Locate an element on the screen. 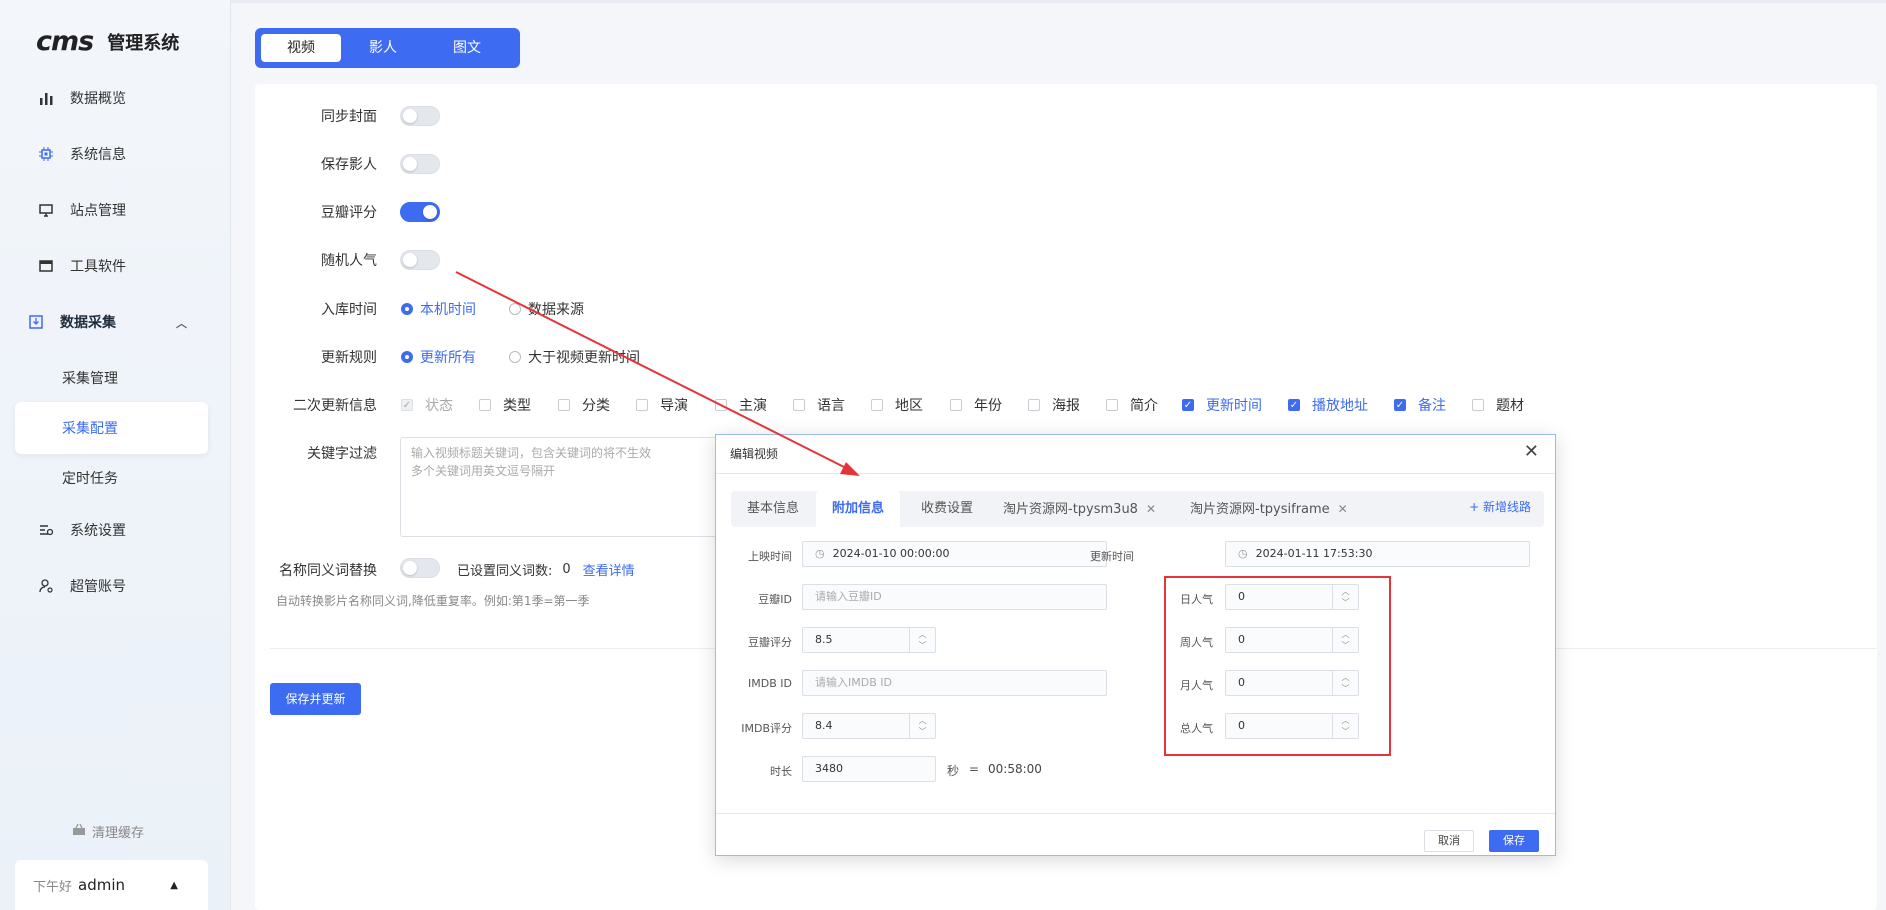 Image resolution: width=1886 pixels, height=910 pixels. storage-time-source-radio: 数据来源 is located at coordinates (546, 309).